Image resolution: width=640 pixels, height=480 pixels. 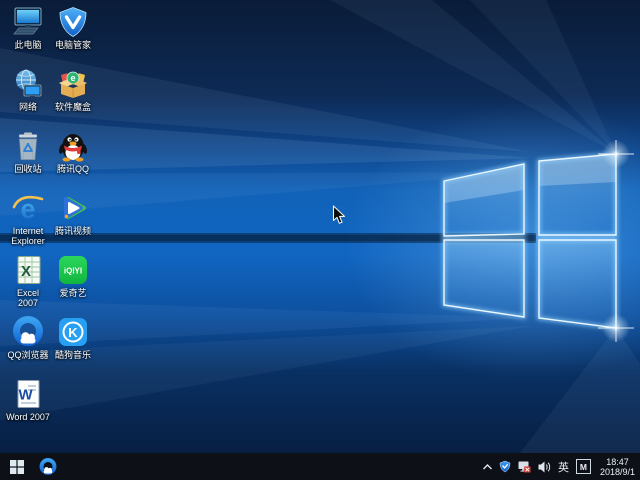 What do you see at coordinates (73, 148) in the screenshot?
I see `penguin-icon` at bounding box center [73, 148].